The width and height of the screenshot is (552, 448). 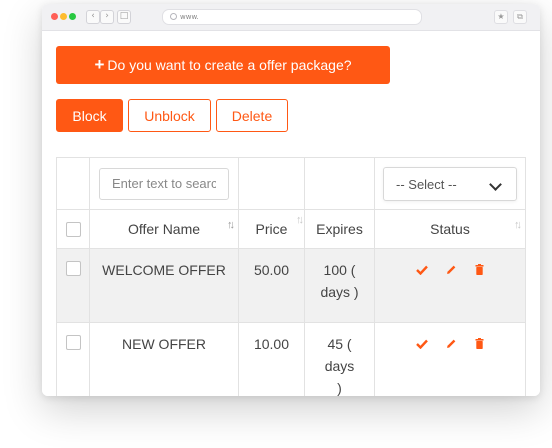 What do you see at coordinates (89, 115) in the screenshot?
I see `block-button: Block` at bounding box center [89, 115].